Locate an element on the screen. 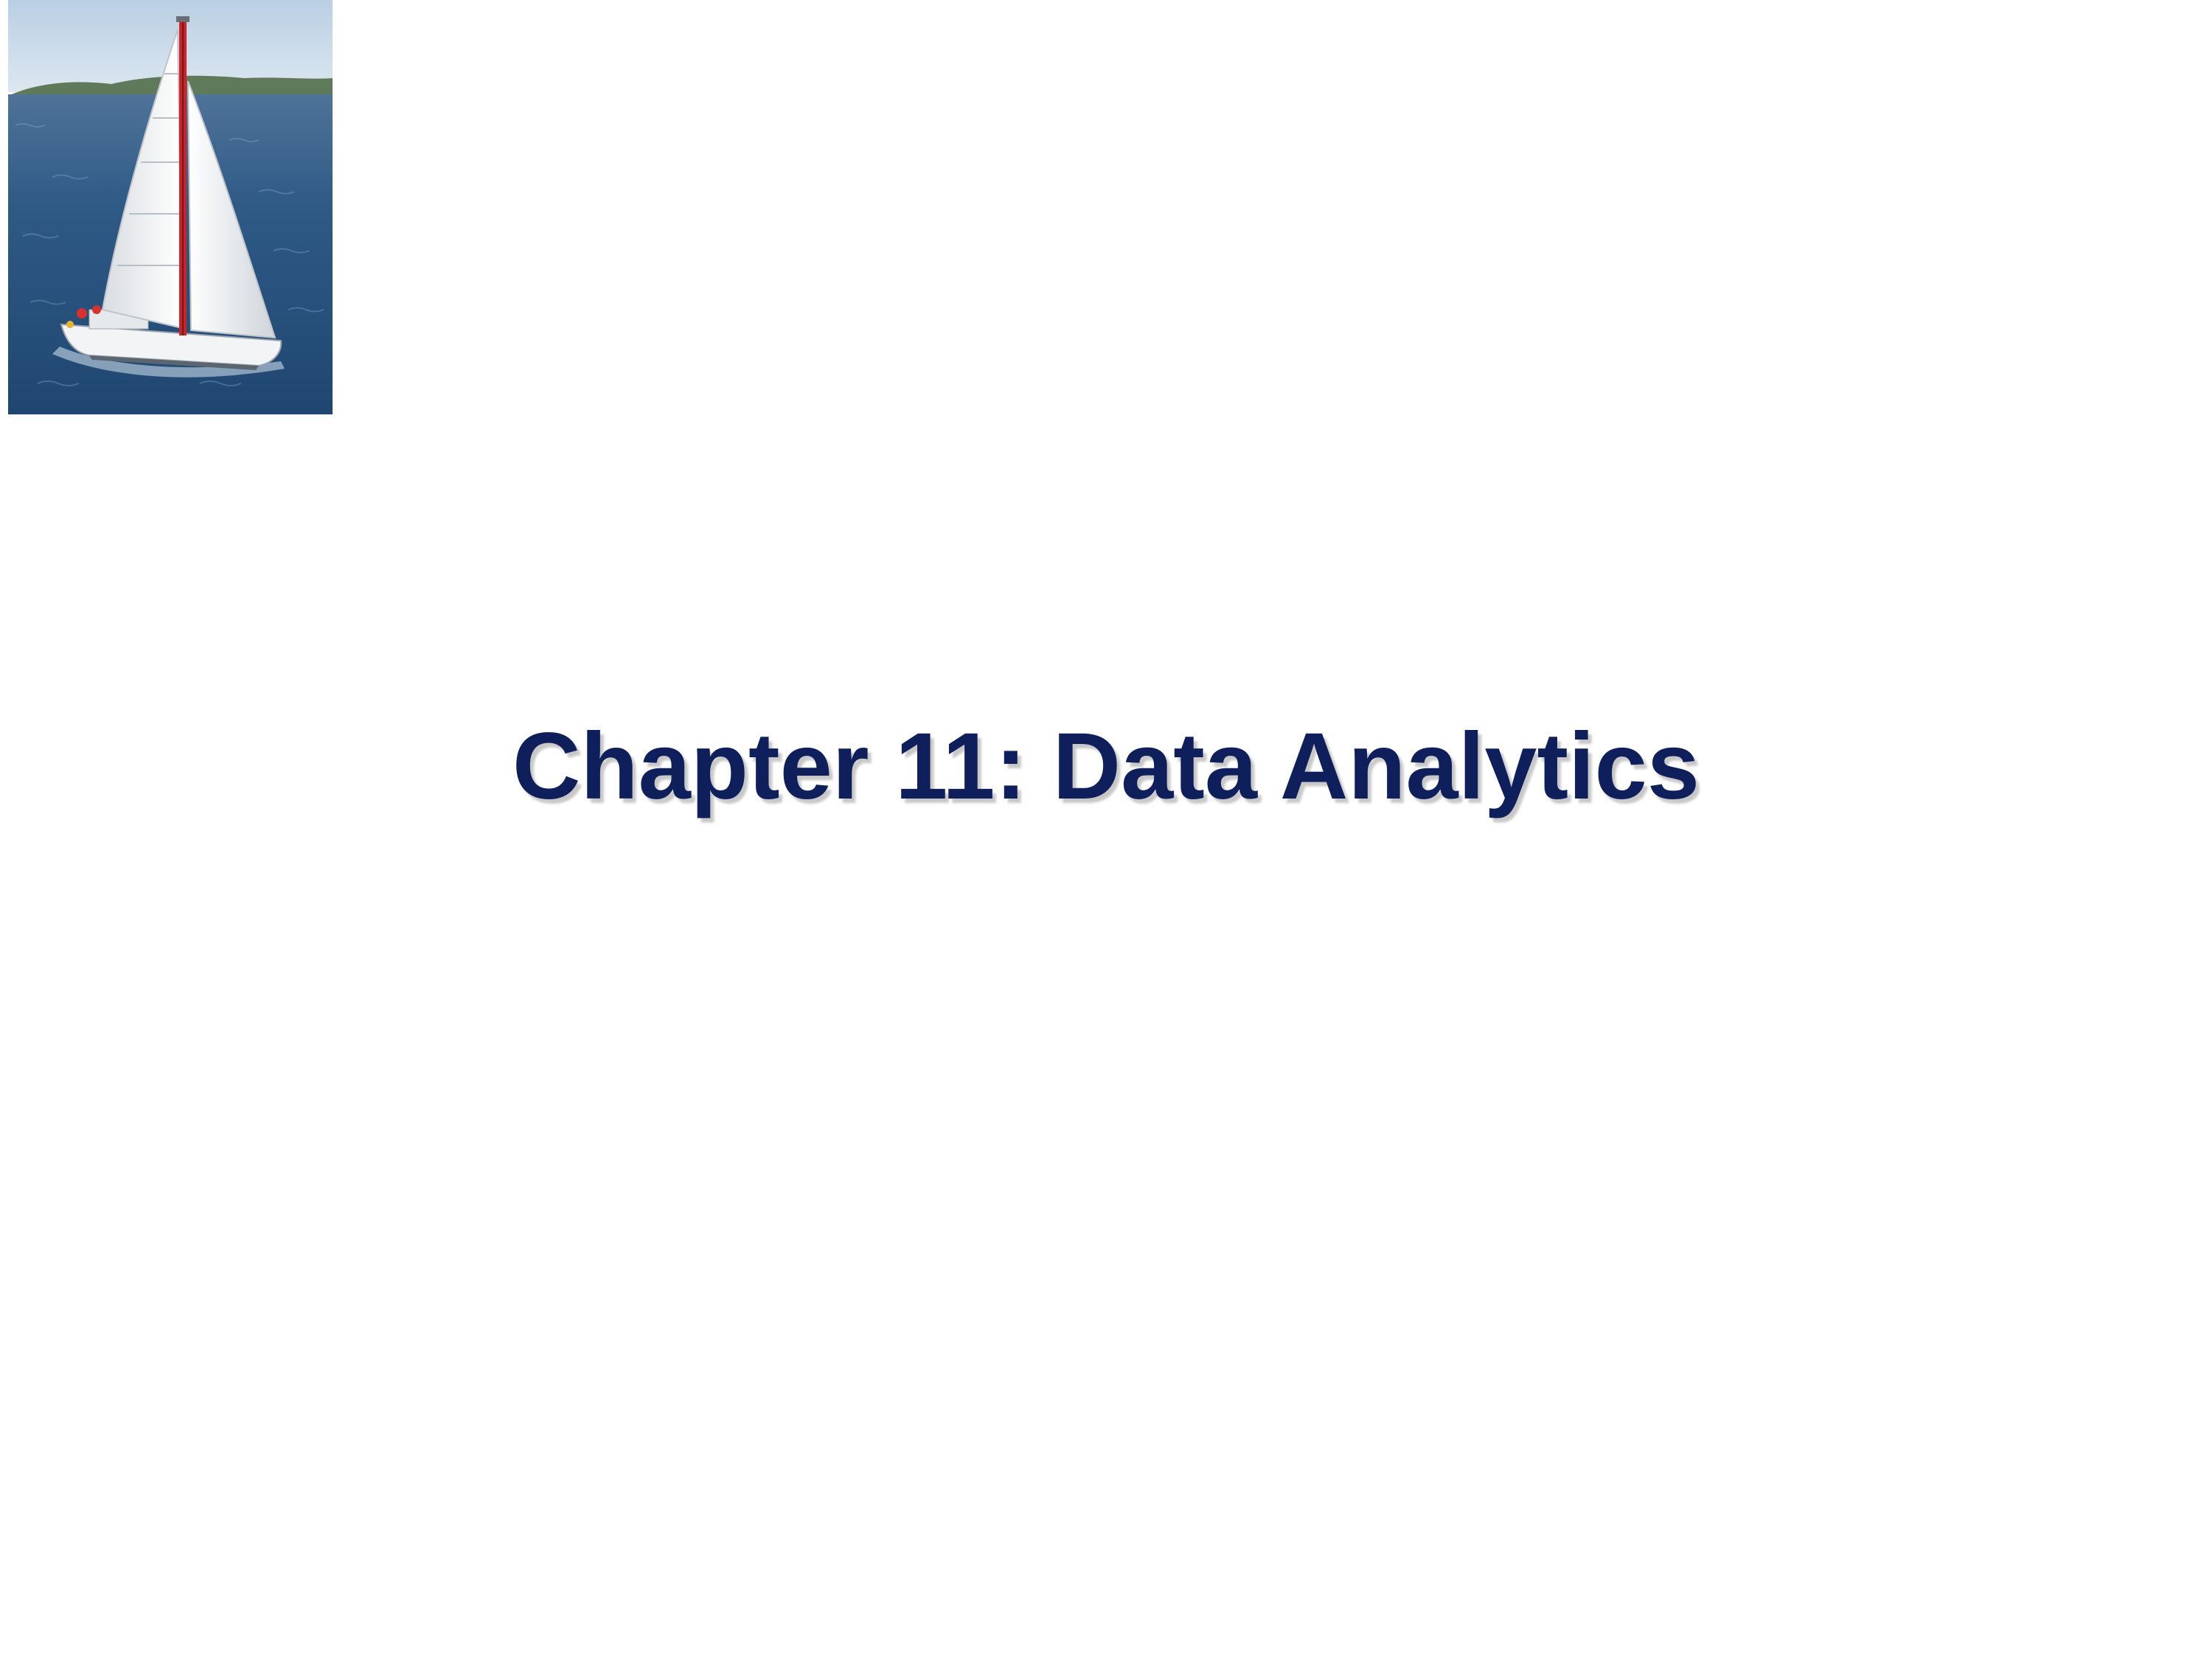  slide-title: Chapter 11: Data Analytics is located at coordinates (1106, 766).